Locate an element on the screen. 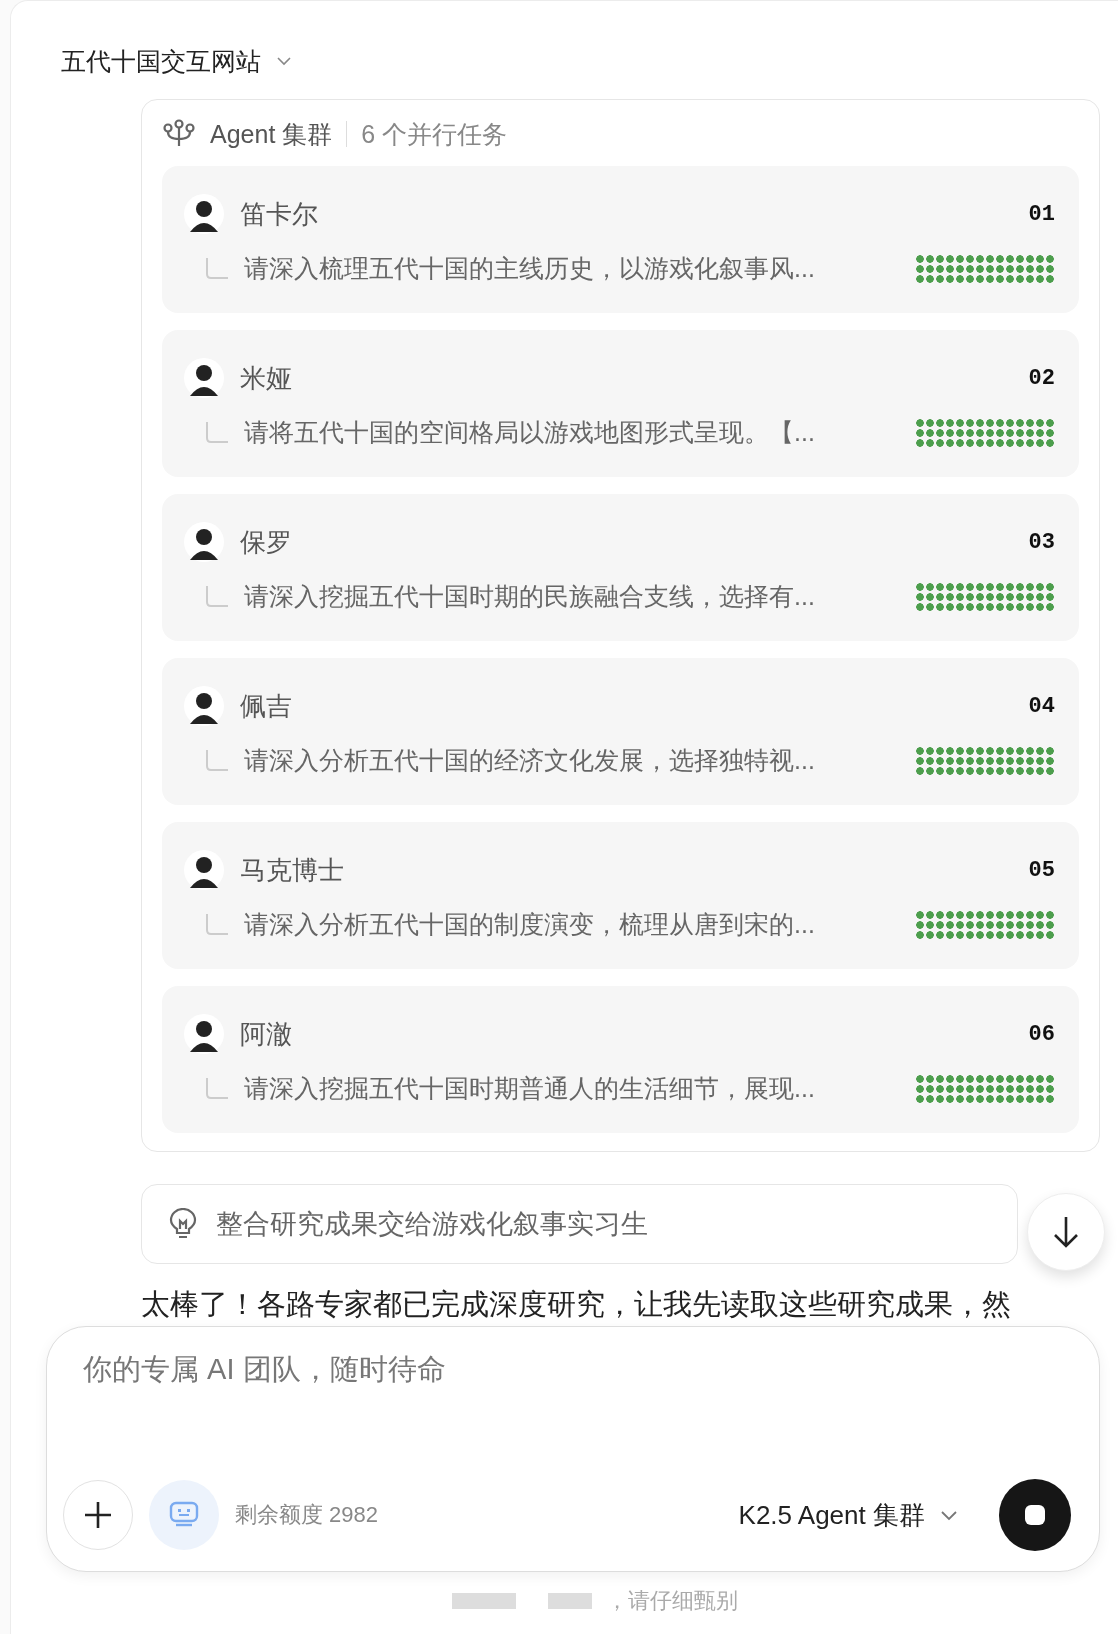  agent-name: 米娅 is located at coordinates (266, 378).